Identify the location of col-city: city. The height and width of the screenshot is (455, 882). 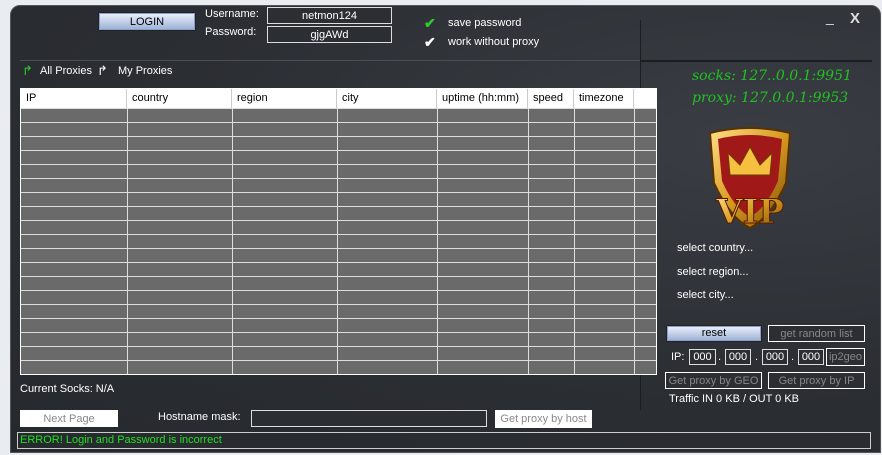
(387, 98).